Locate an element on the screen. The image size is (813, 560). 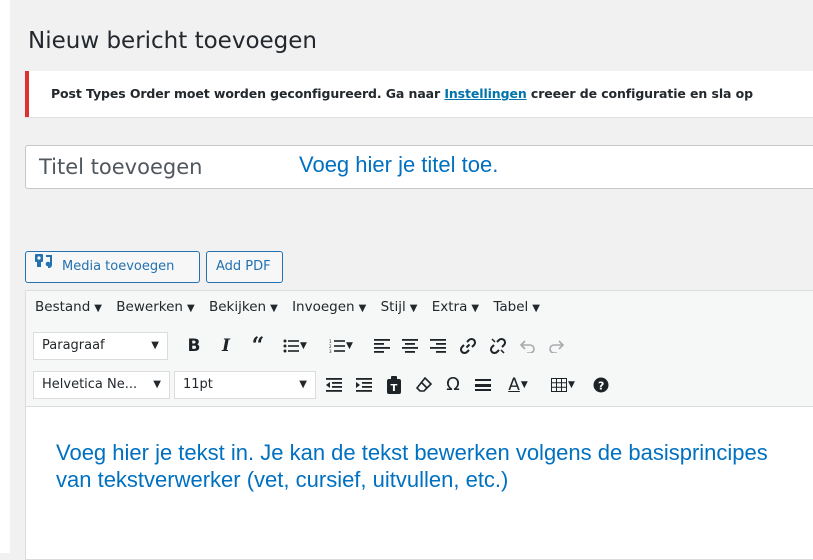
menu-extra: Extra ▼ is located at coordinates (455, 307).